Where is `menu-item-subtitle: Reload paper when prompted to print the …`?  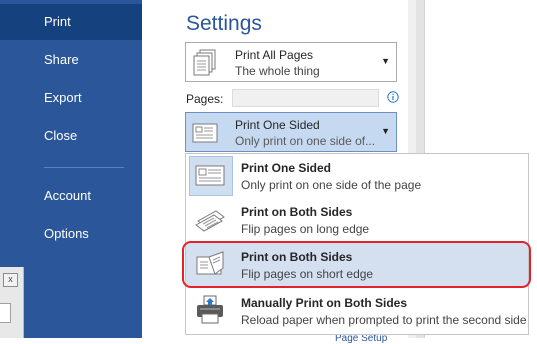
menu-item-subtitle: Reload paper when prompted to print the … is located at coordinates (384, 320).